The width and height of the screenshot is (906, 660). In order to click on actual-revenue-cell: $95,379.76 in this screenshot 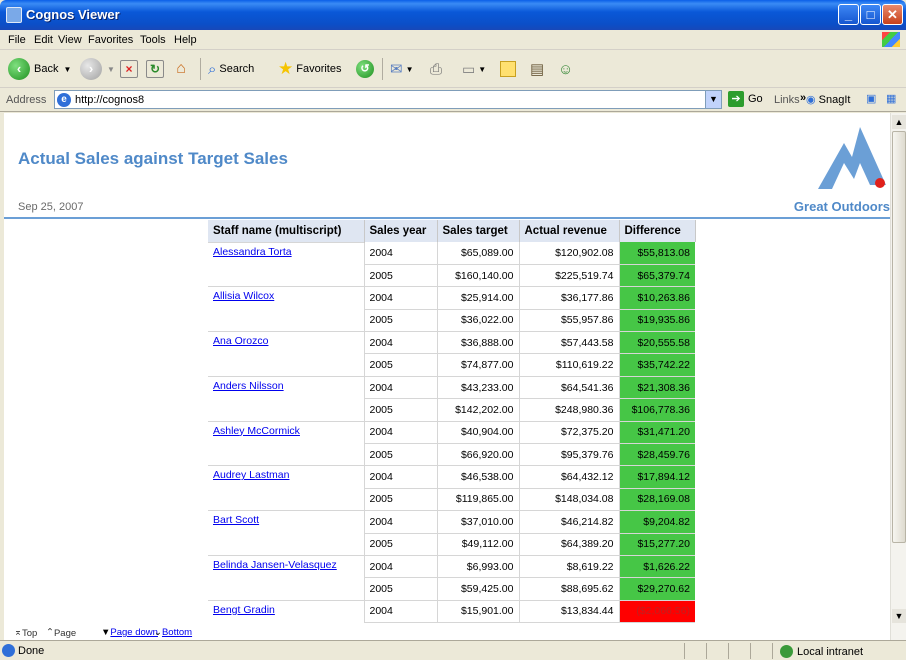, I will do `click(569, 455)`.